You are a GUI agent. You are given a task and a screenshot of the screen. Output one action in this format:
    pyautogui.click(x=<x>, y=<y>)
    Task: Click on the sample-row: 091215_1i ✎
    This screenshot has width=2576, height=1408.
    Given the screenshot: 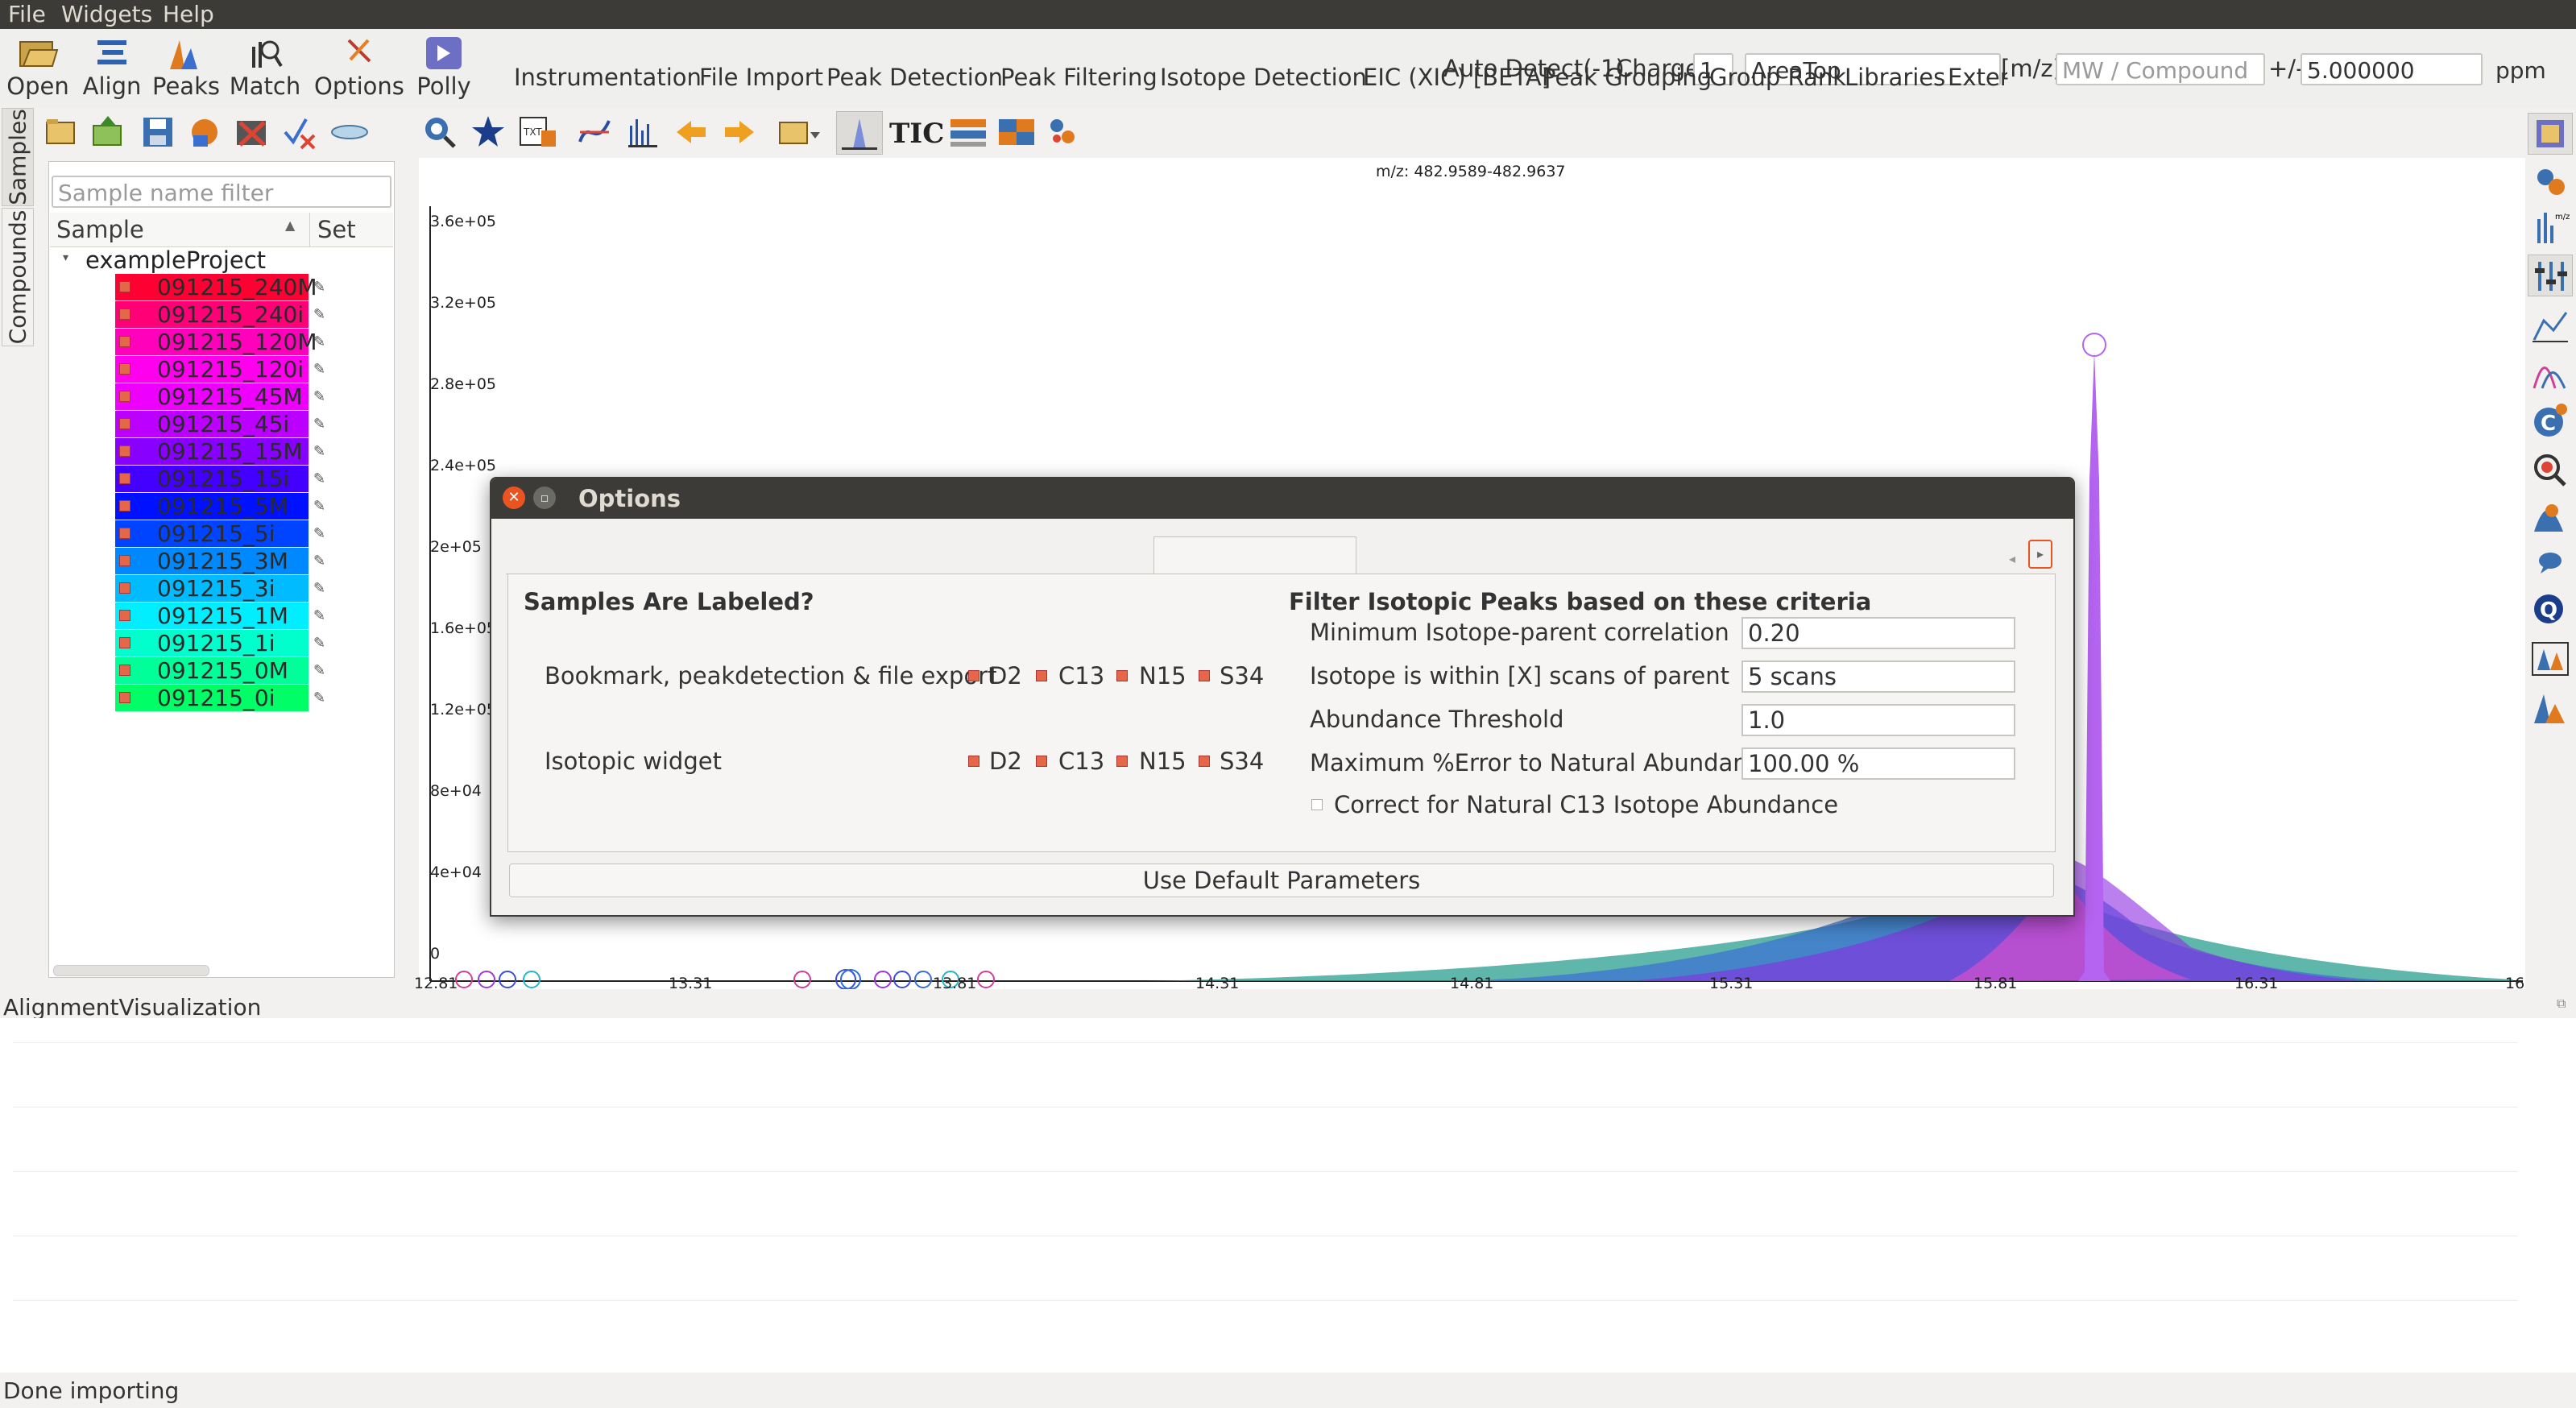 What is the action you would take?
    pyautogui.click(x=220, y=643)
    